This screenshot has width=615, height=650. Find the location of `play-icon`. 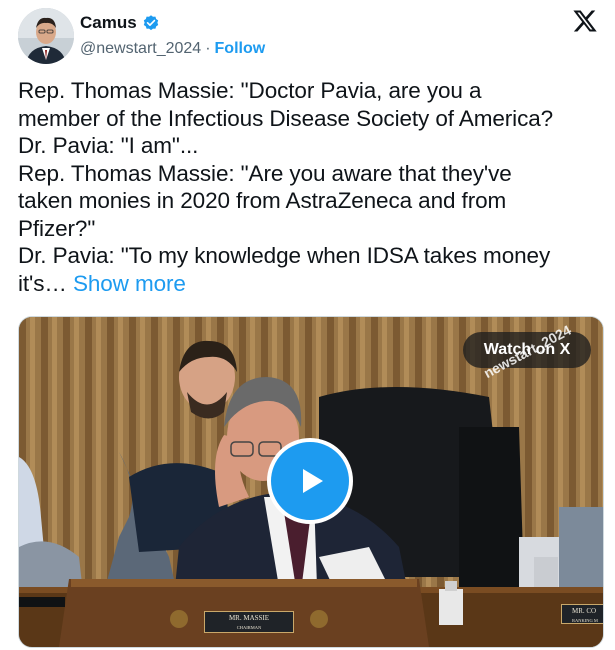

play-icon is located at coordinates (313, 481).